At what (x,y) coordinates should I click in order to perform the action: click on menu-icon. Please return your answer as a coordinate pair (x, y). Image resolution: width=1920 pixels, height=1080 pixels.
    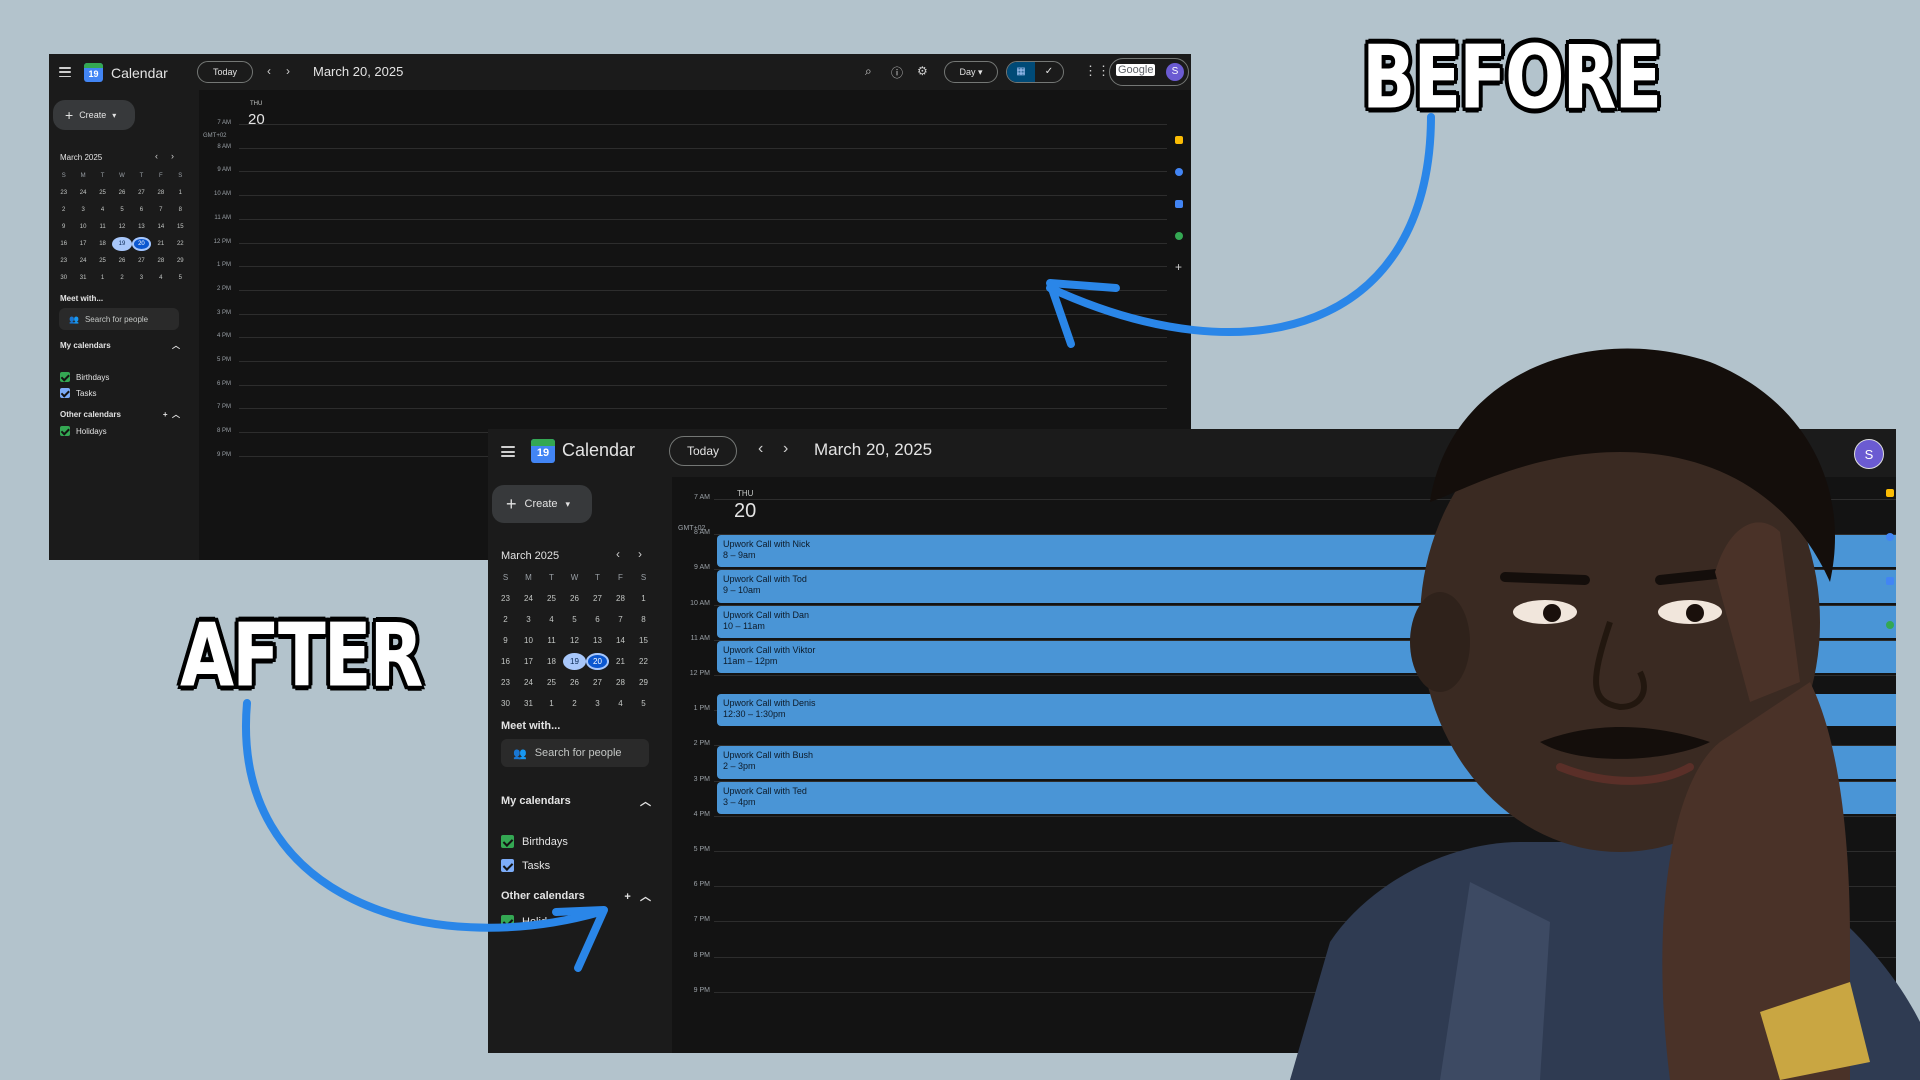
    Looking at the image, I should click on (508, 451).